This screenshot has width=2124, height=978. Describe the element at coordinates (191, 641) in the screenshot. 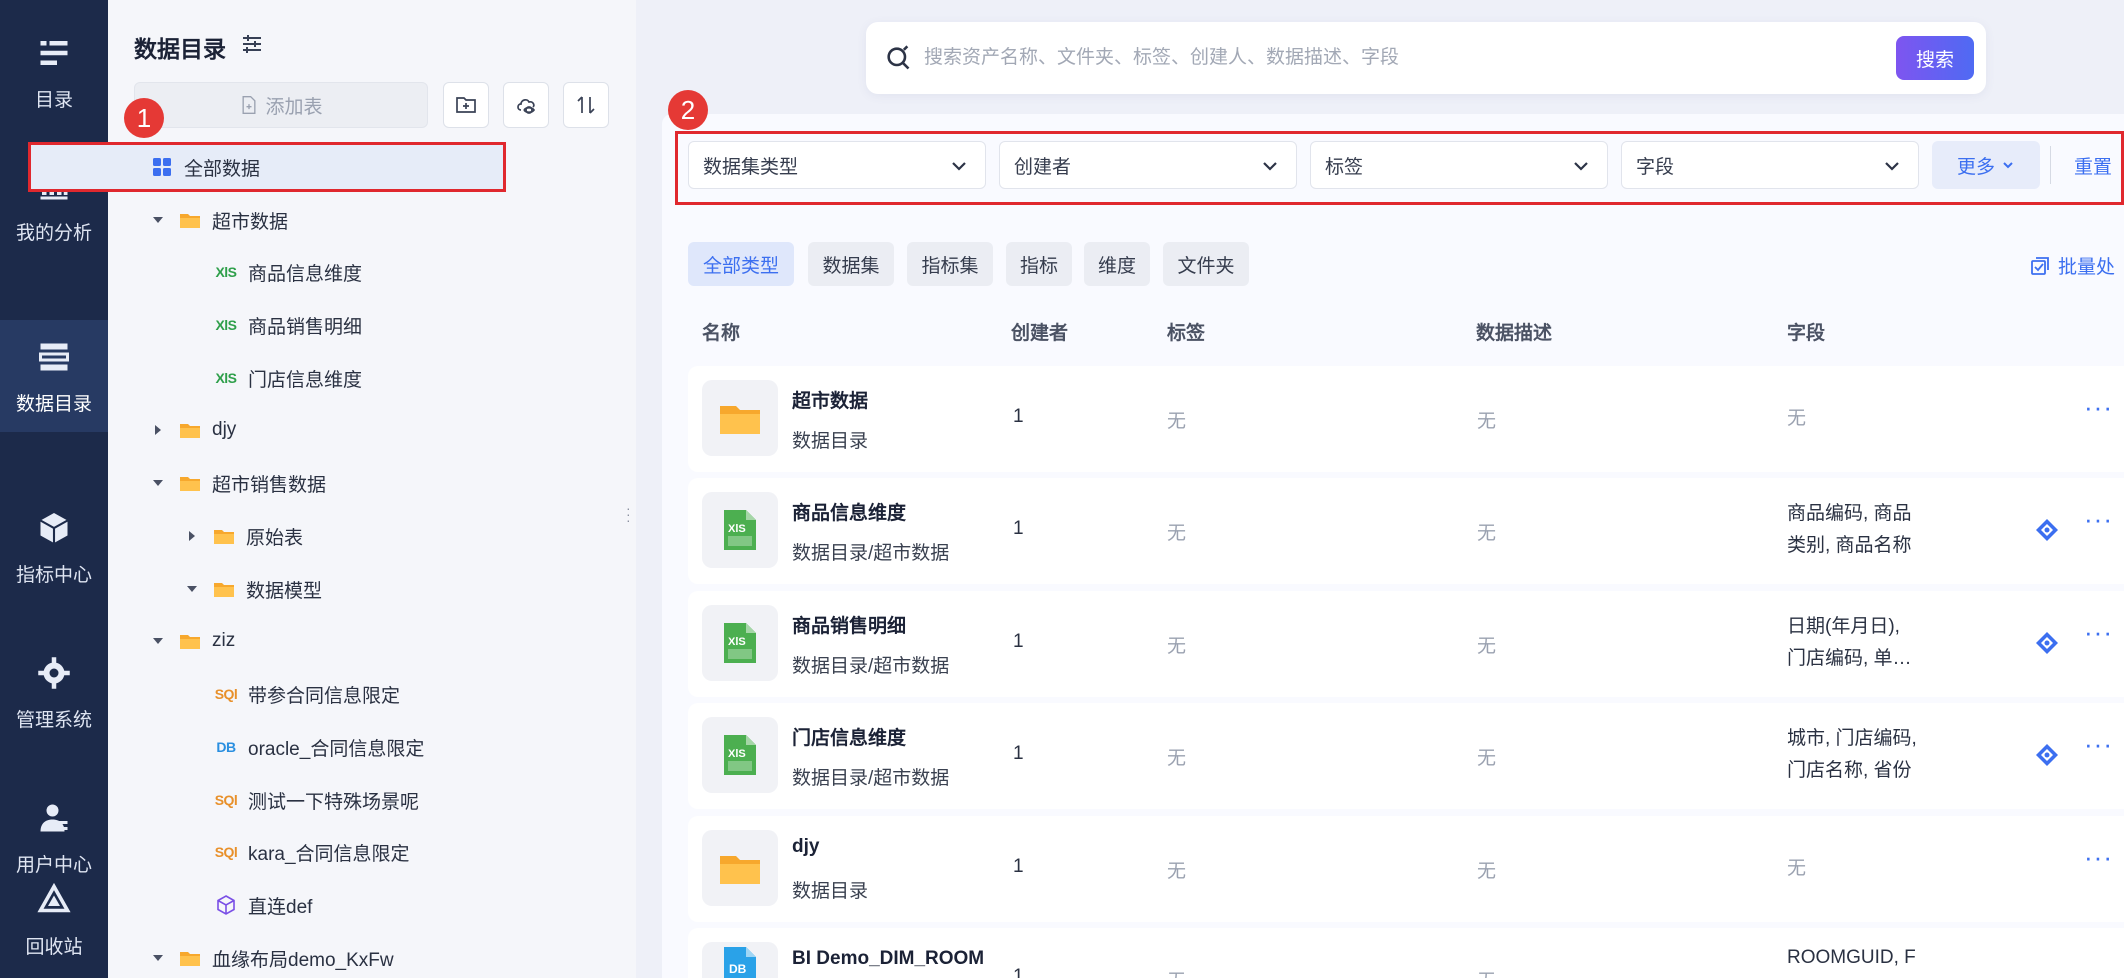

I see `tree-item-folder: ziz` at that location.